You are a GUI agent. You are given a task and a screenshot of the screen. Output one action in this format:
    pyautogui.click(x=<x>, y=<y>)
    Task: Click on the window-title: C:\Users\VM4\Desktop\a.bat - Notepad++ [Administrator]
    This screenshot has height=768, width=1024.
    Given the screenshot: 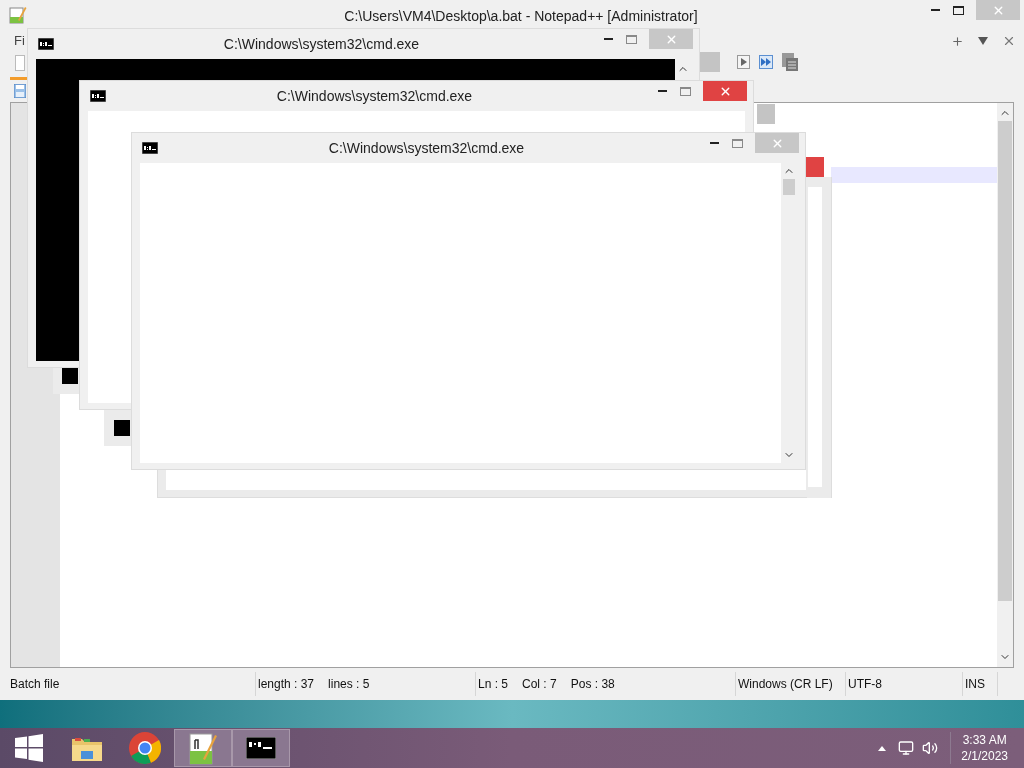 What is the action you would take?
    pyautogui.click(x=521, y=16)
    